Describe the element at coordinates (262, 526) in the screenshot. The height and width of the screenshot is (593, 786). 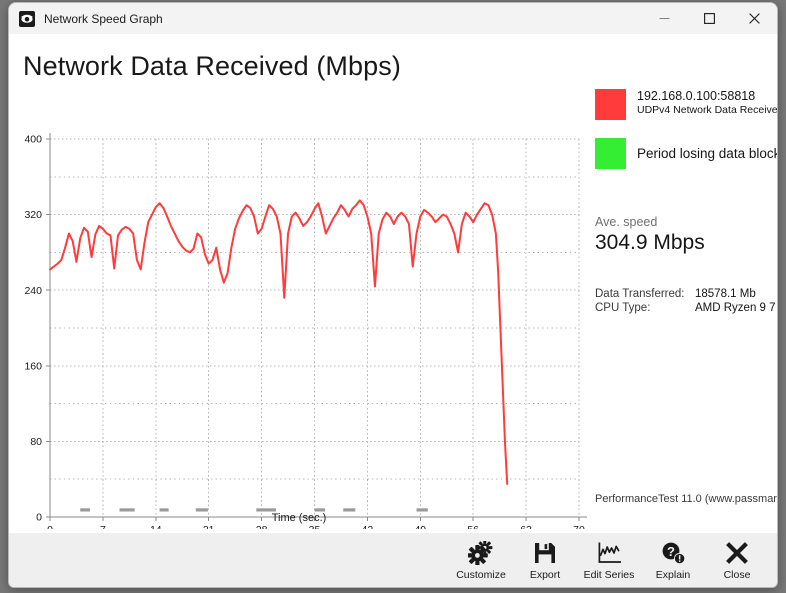
I see `svg-text: 28` at that location.